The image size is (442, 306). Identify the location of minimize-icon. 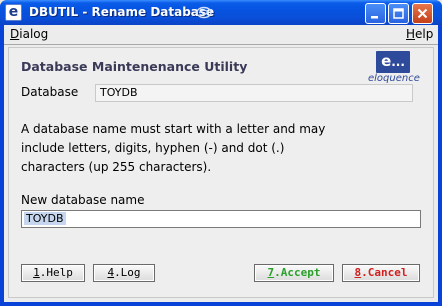
(374, 17).